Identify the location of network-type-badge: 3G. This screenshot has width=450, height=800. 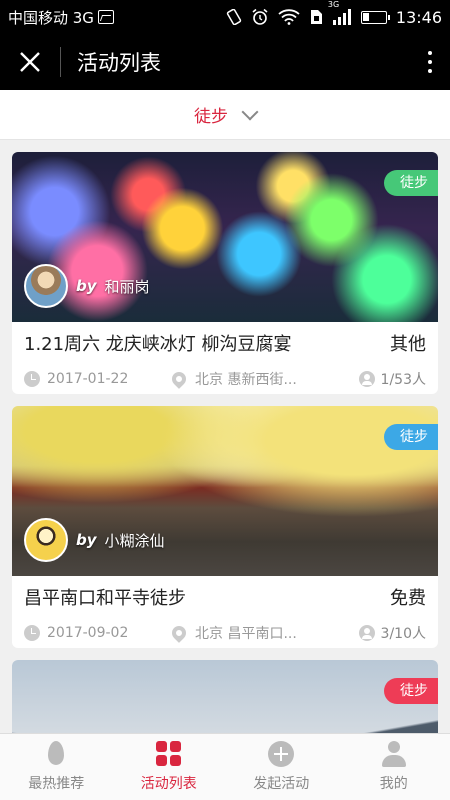
(333, 4).